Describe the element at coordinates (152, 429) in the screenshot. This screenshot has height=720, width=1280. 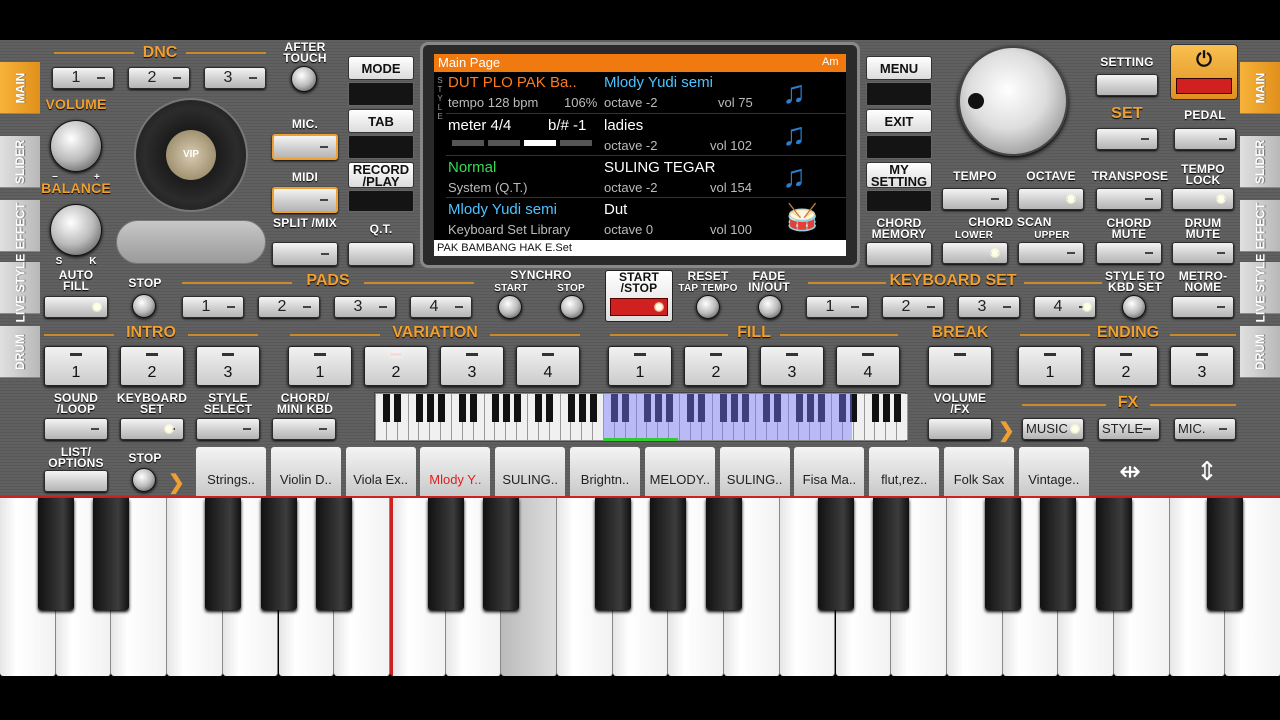
I see `keyboard-set-select-button` at that location.